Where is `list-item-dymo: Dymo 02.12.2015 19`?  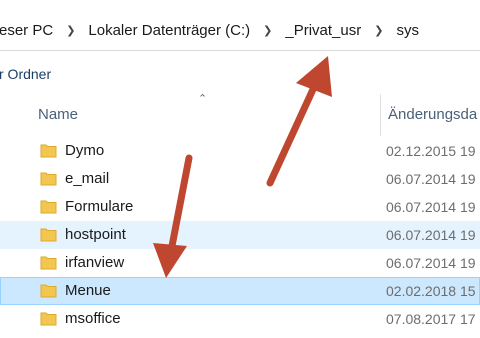 list-item-dymo: Dymo 02.12.2015 19 is located at coordinates (240, 151).